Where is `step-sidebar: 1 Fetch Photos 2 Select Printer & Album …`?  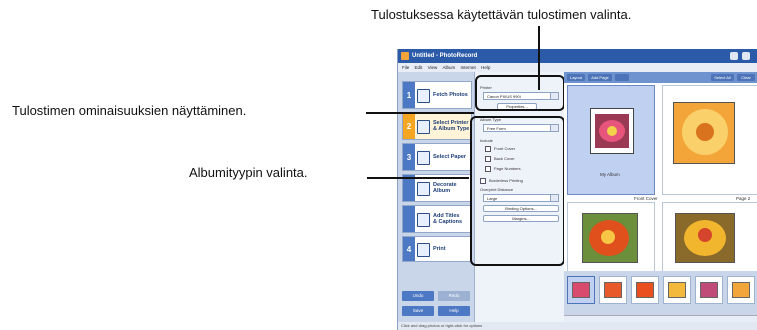
step-sidebar: 1 Fetch Photos 2 Select Printer & Album … is located at coordinates (436, 197).